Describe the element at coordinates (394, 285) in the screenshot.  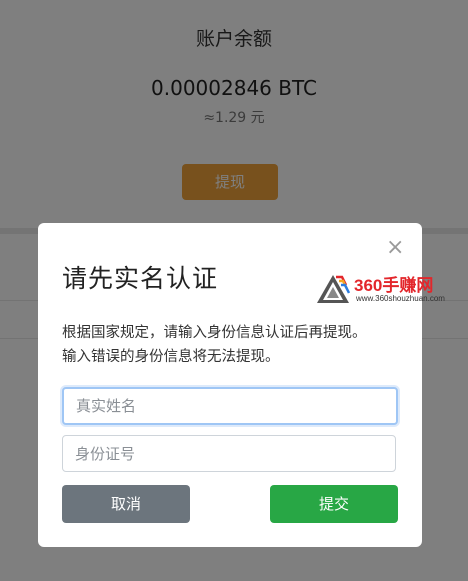
I see `watermark-brand: 360手赚网` at that location.